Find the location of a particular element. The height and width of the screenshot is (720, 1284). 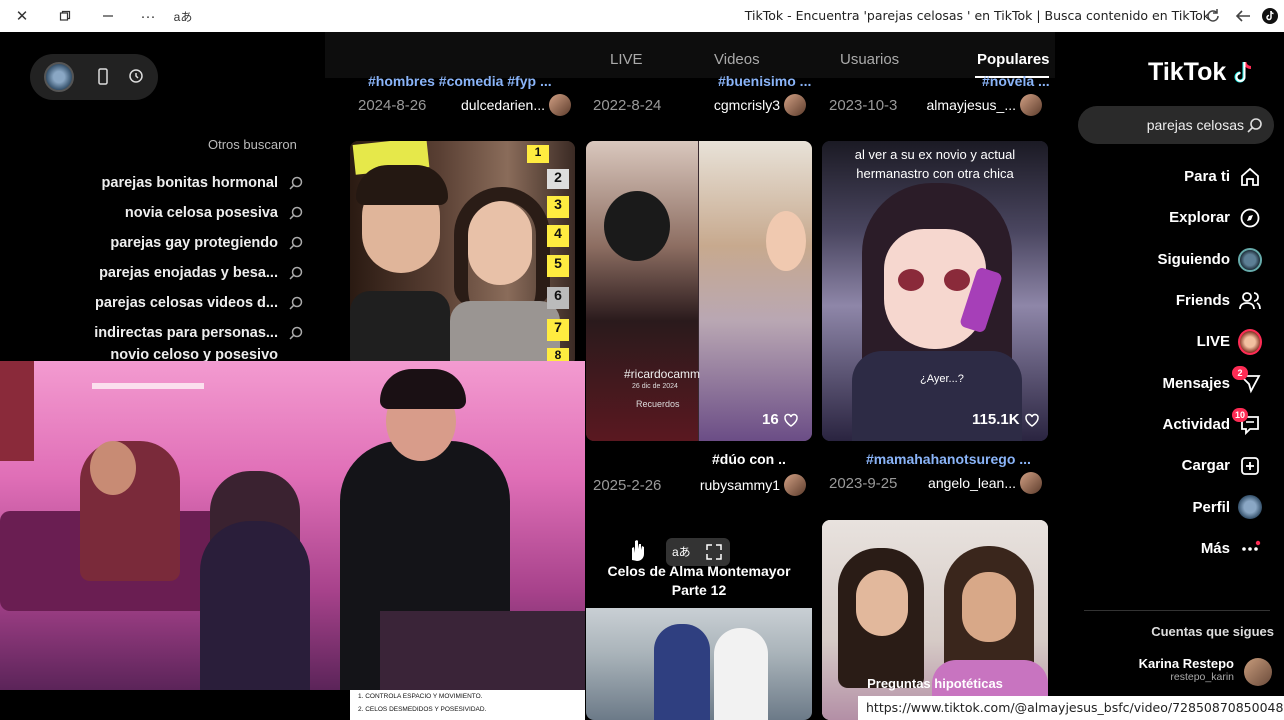

related-search-item: parejas gay protegiendo is located at coordinates (183, 243).